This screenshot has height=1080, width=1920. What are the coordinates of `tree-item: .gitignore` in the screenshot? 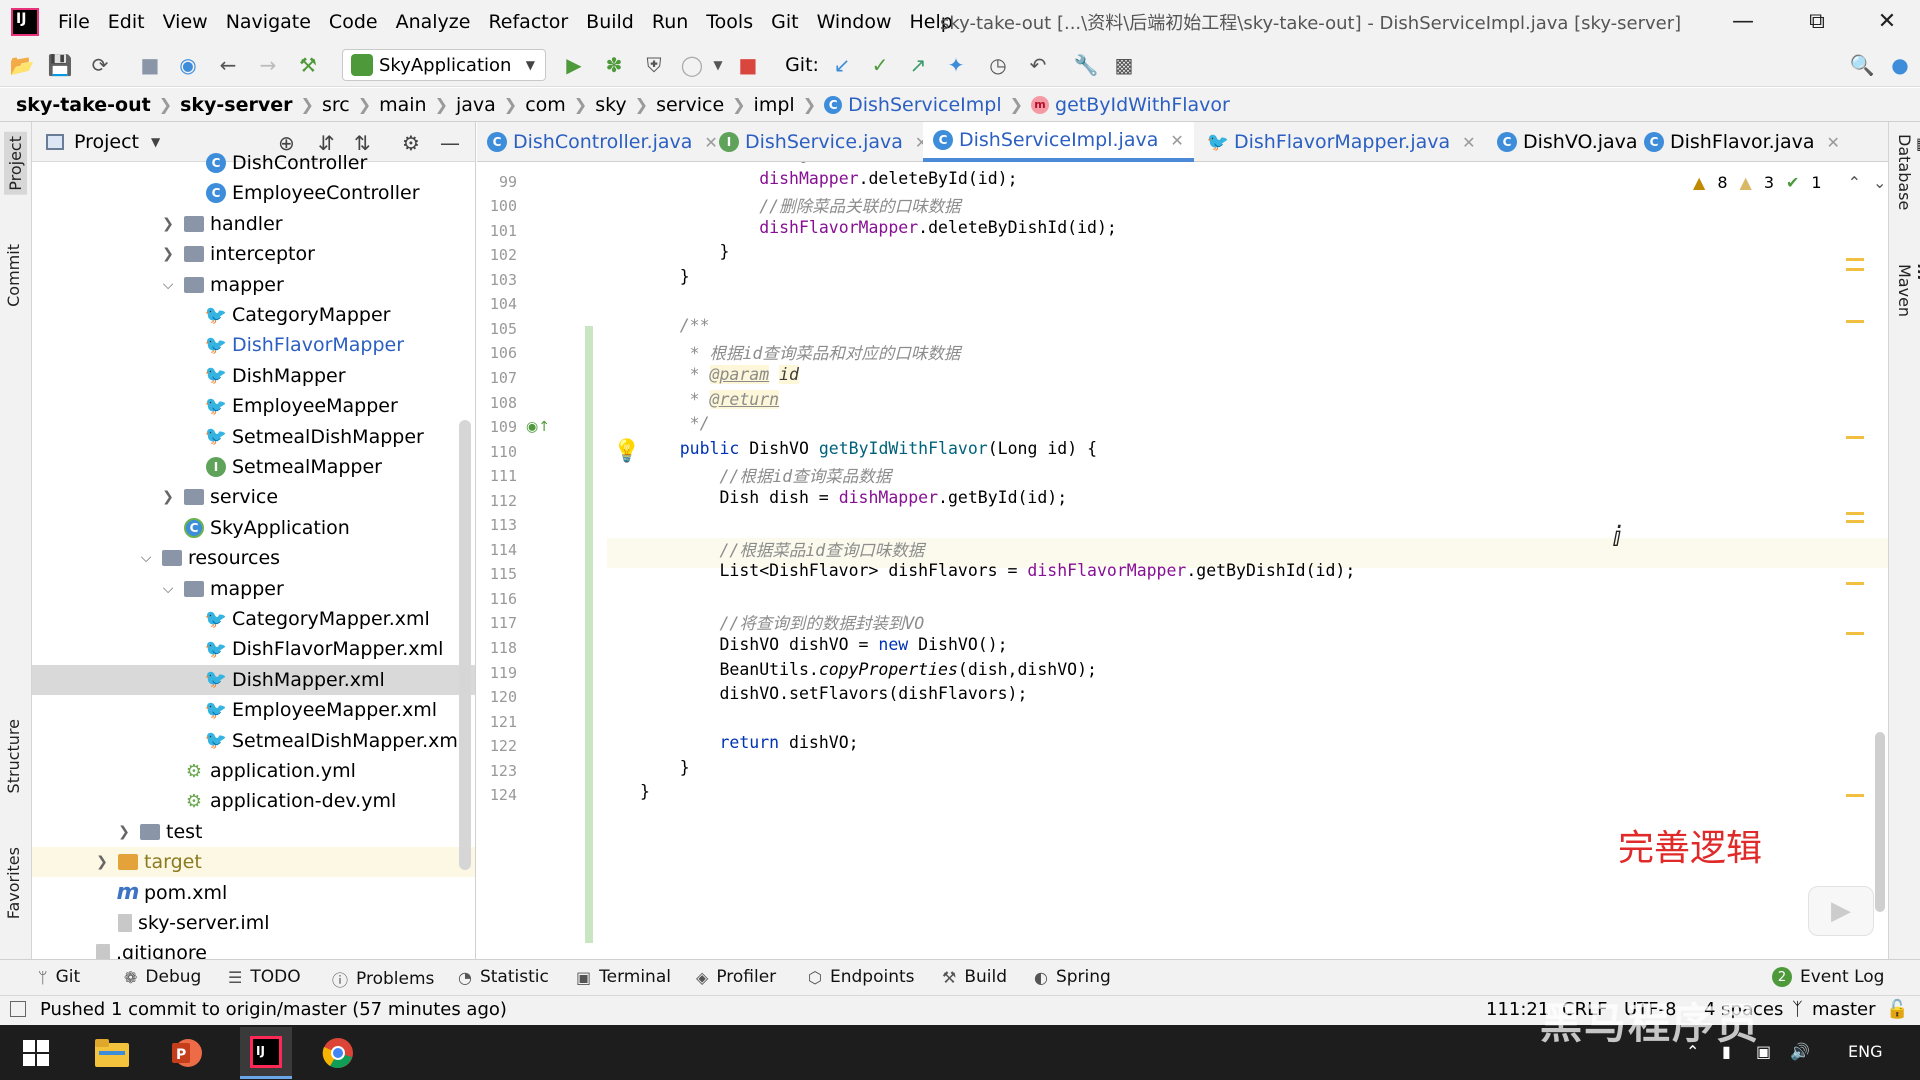 It's located at (253, 948).